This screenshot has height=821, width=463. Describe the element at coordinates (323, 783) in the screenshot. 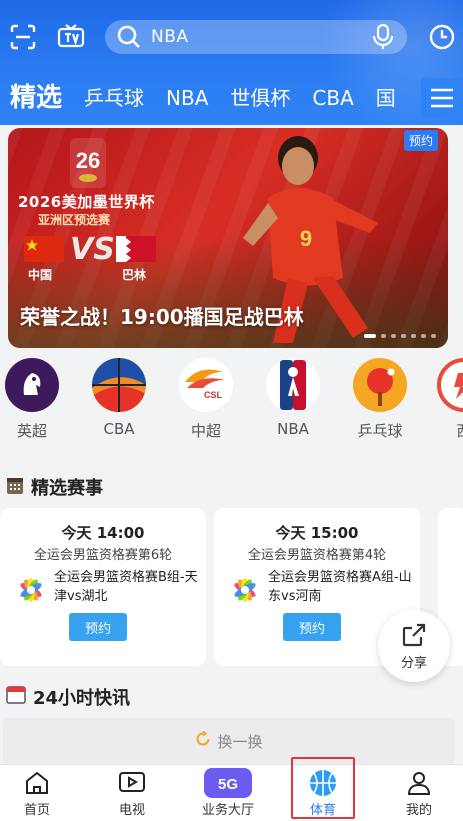

I see `basketball-icon` at that location.